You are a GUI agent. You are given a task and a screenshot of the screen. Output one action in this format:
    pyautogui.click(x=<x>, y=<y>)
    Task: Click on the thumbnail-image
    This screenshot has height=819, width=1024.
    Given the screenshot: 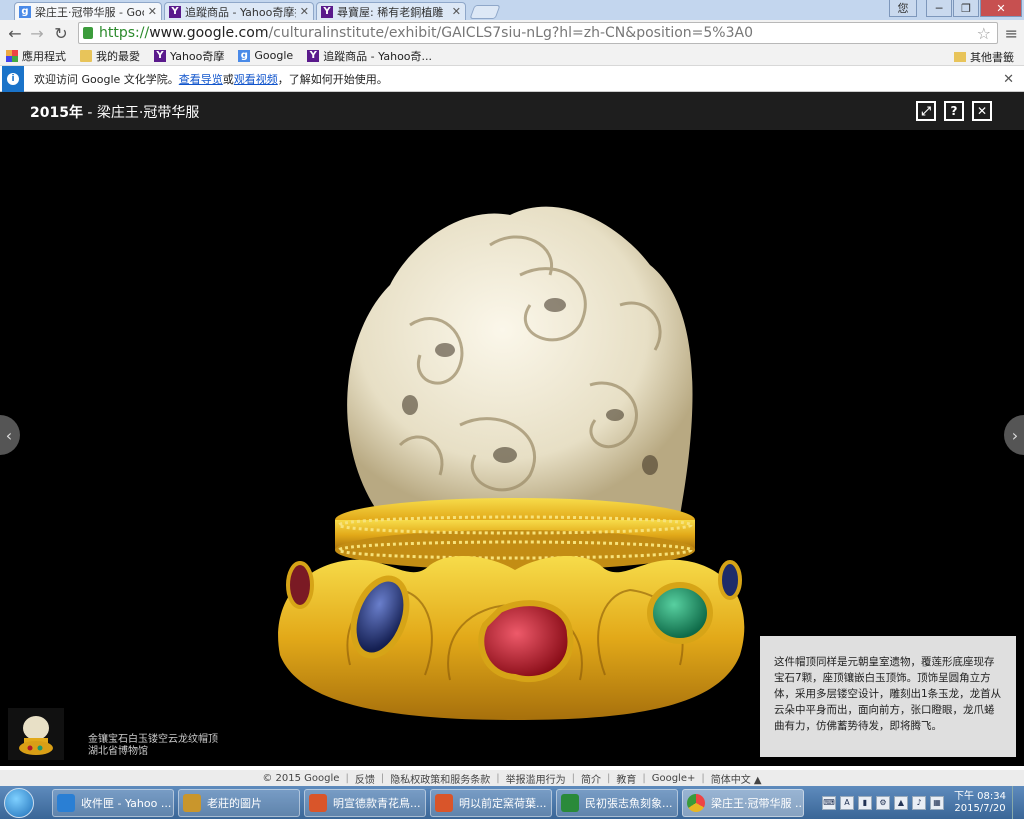 What is the action you would take?
    pyautogui.click(x=36, y=735)
    